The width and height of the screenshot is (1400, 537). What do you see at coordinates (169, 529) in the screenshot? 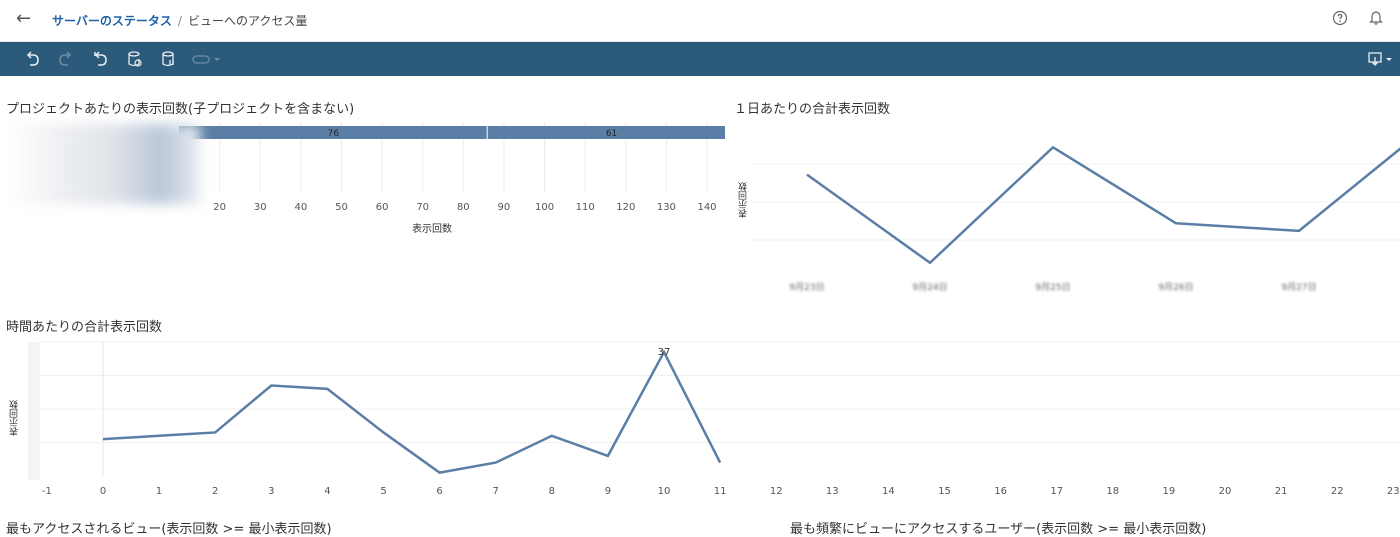
I see `top-views-title: 最もアクセスされるビュー(表示回数 >= 最小表示回数)` at bounding box center [169, 529].